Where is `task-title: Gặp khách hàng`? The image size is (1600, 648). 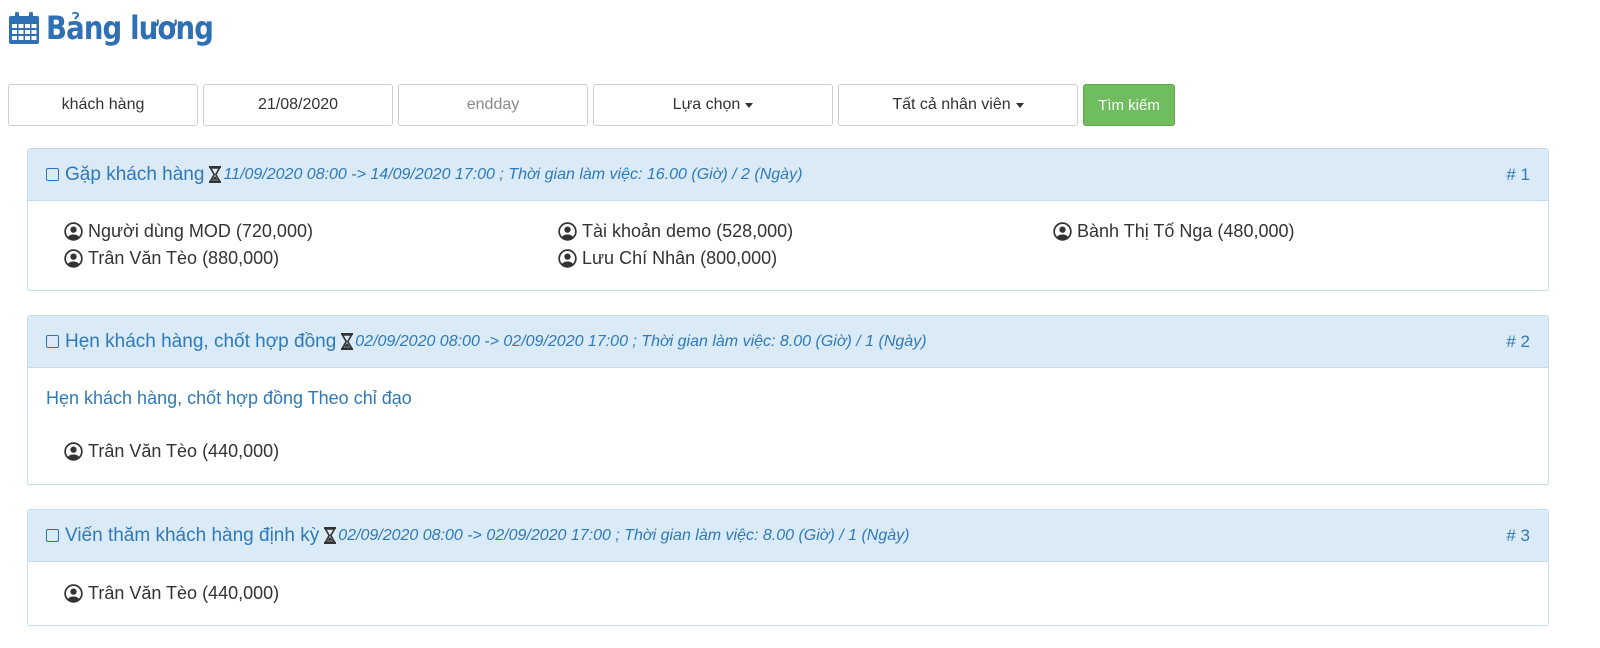 task-title: Gặp khách hàng is located at coordinates (134, 175).